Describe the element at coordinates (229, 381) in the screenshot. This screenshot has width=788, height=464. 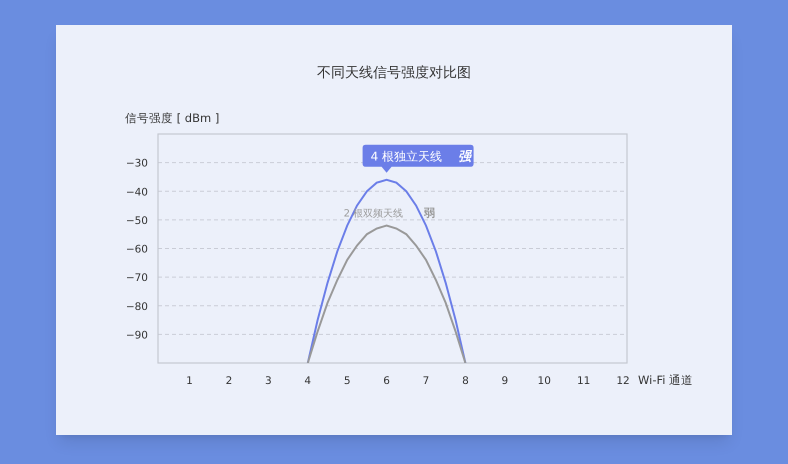
I see `x-tick-label: 2` at that location.